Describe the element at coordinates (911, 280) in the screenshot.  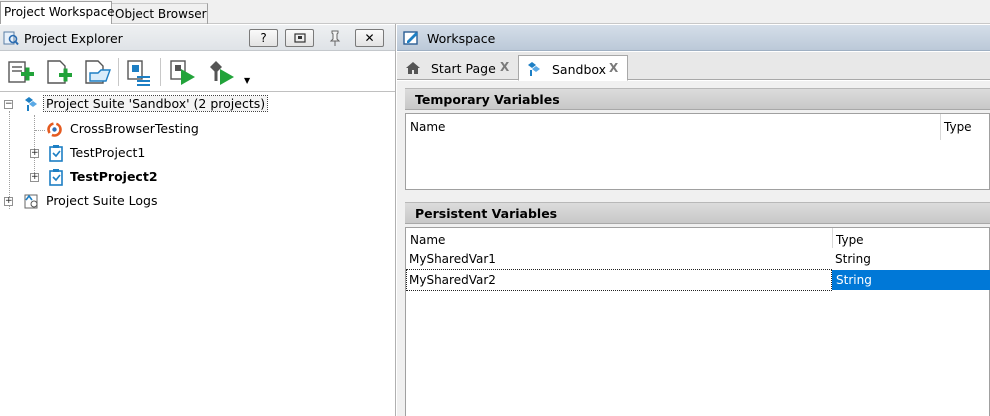
I see `variable-type-cell-selected: String` at that location.